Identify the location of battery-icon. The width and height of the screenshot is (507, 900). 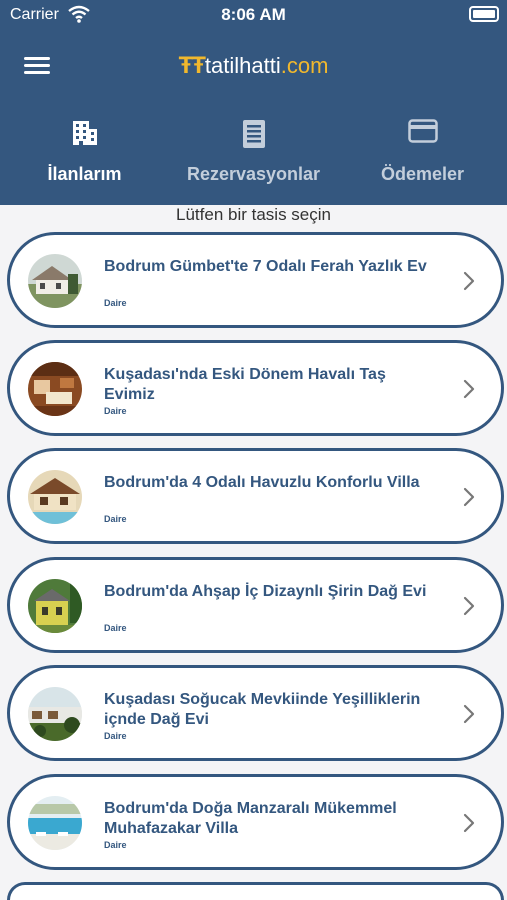
(484, 14).